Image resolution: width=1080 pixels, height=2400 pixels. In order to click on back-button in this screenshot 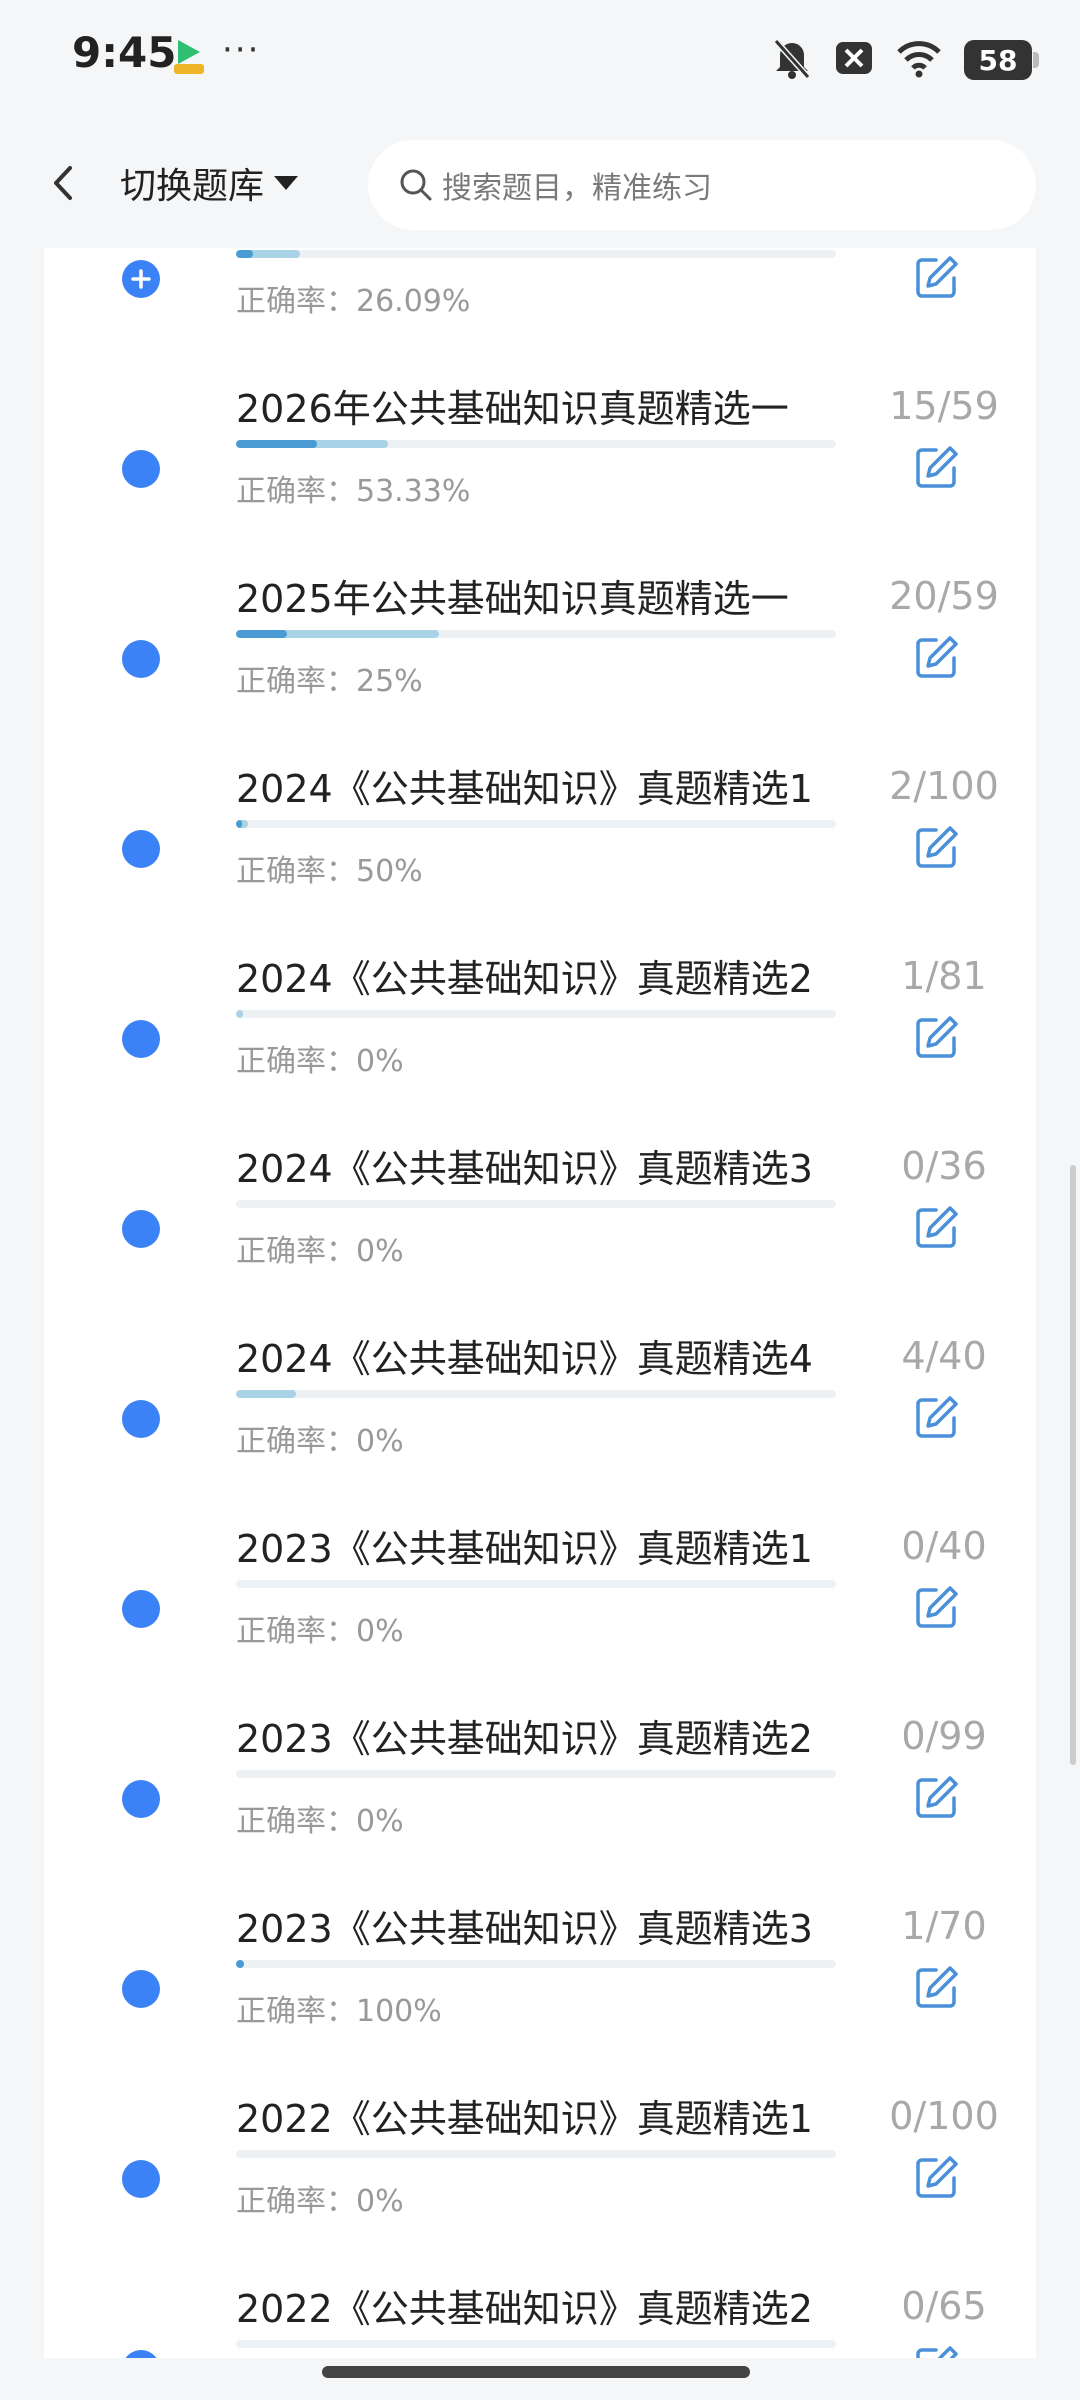, I will do `click(65, 183)`.